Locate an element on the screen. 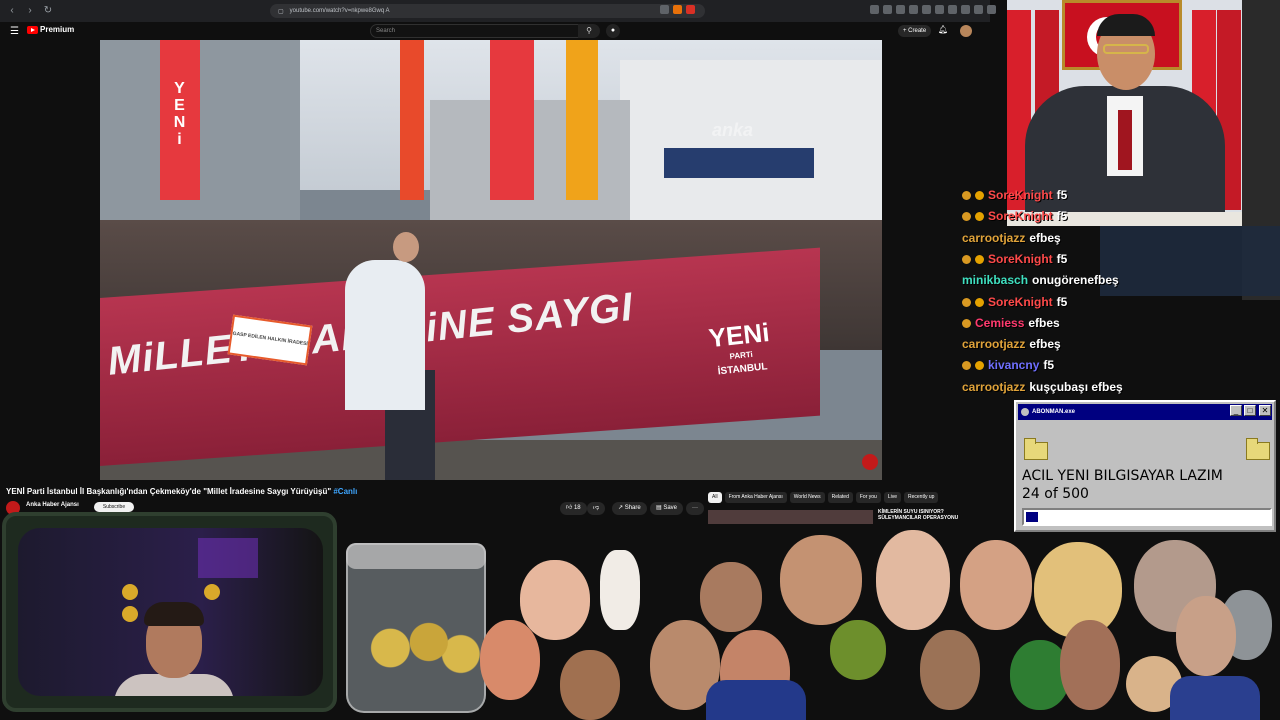 The height and width of the screenshot is (720, 1280). filter-chip: From Anka Haber Ajansı is located at coordinates (755, 497).